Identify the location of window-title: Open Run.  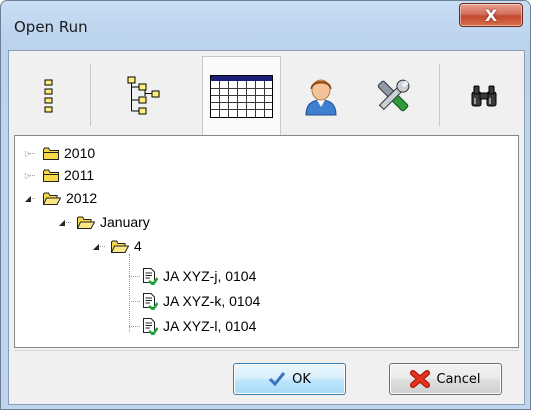
(51, 27).